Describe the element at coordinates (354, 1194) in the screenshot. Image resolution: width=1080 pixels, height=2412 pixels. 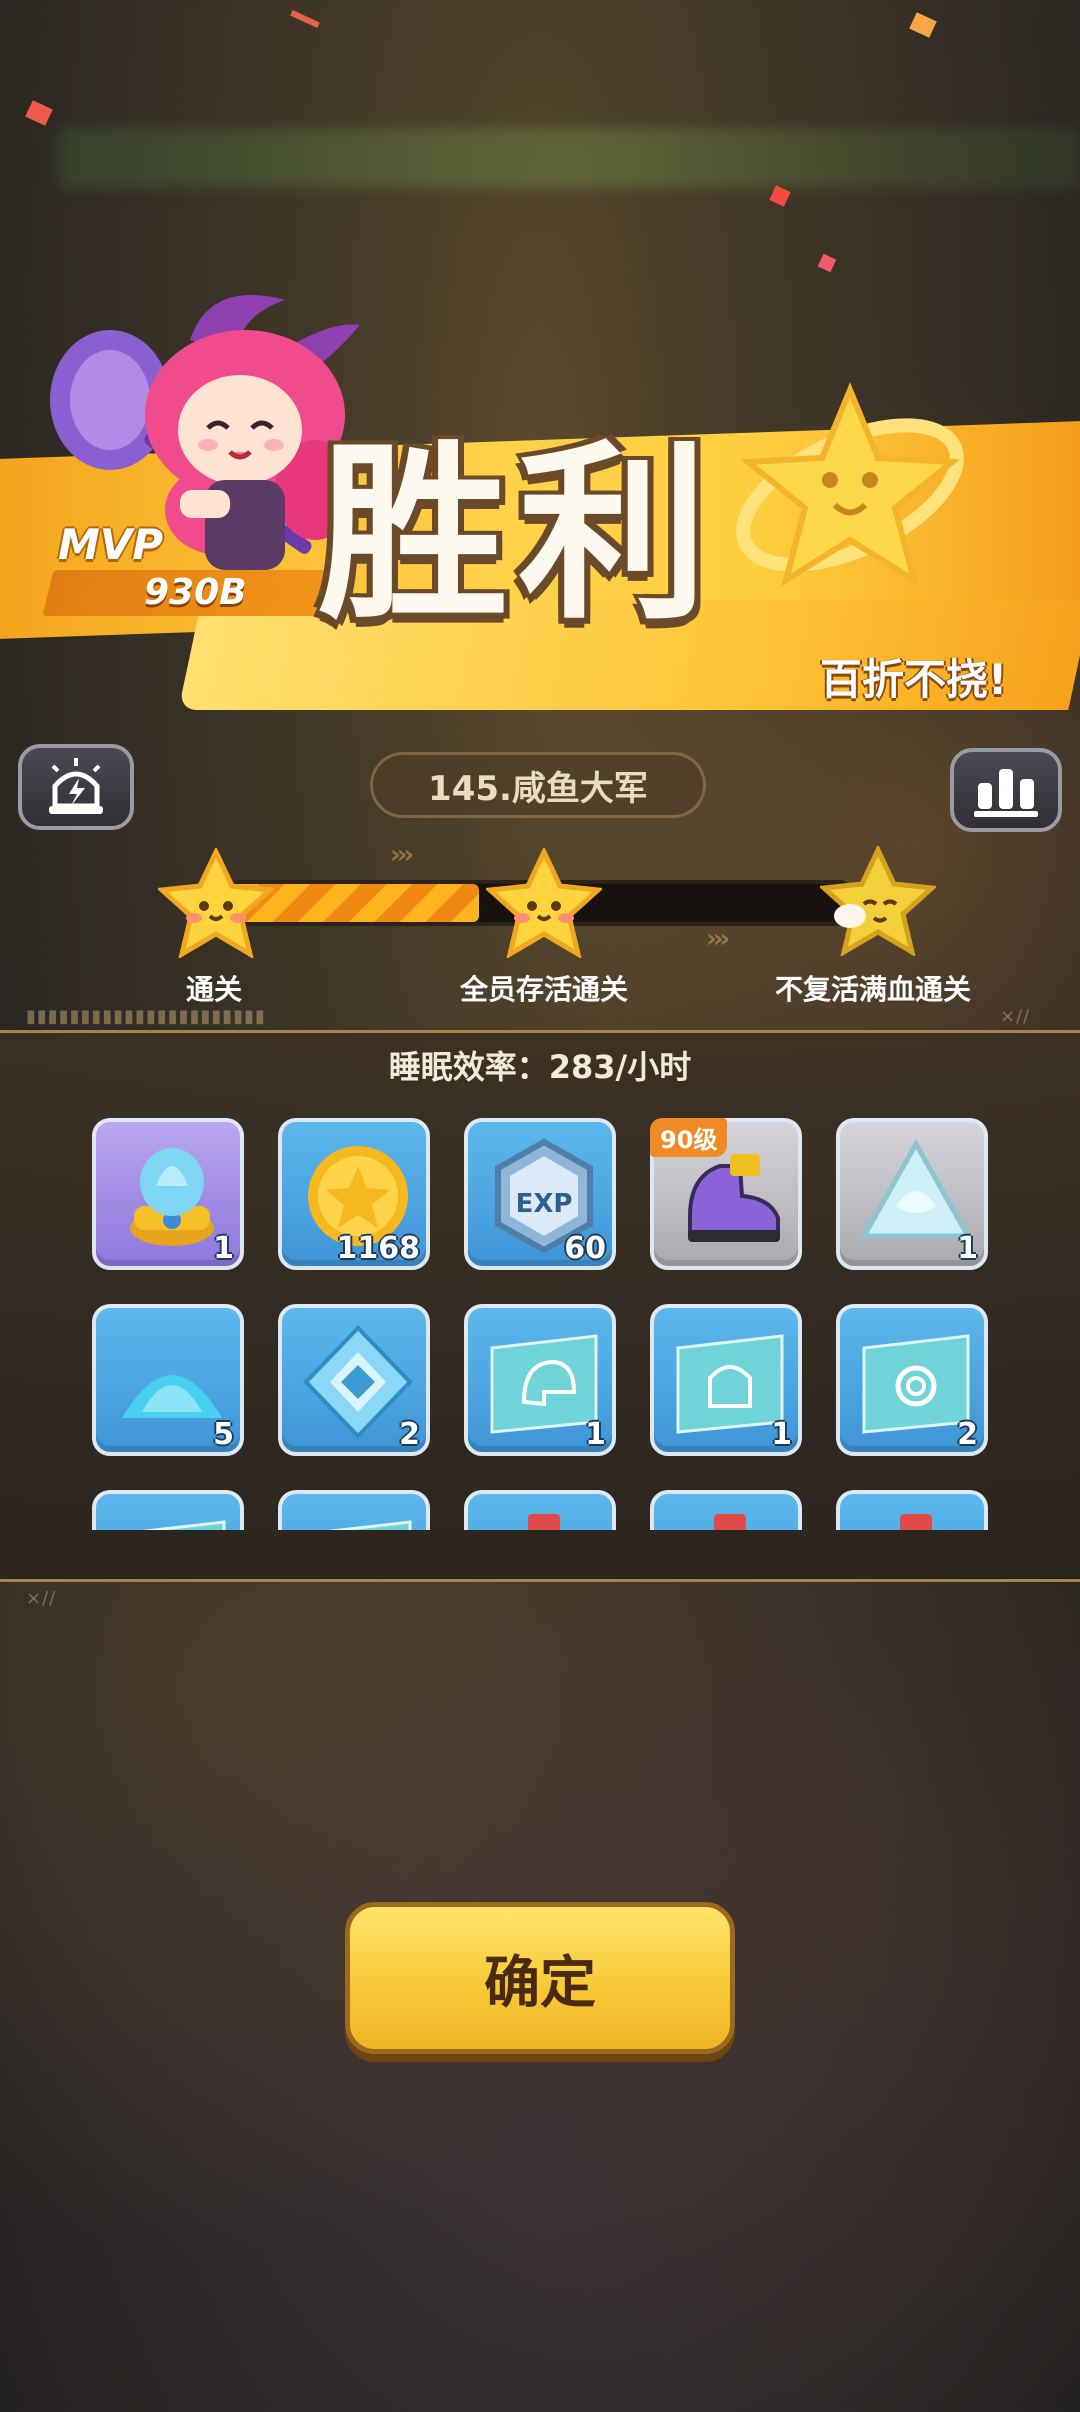
I see `reward-item: 1168` at that location.